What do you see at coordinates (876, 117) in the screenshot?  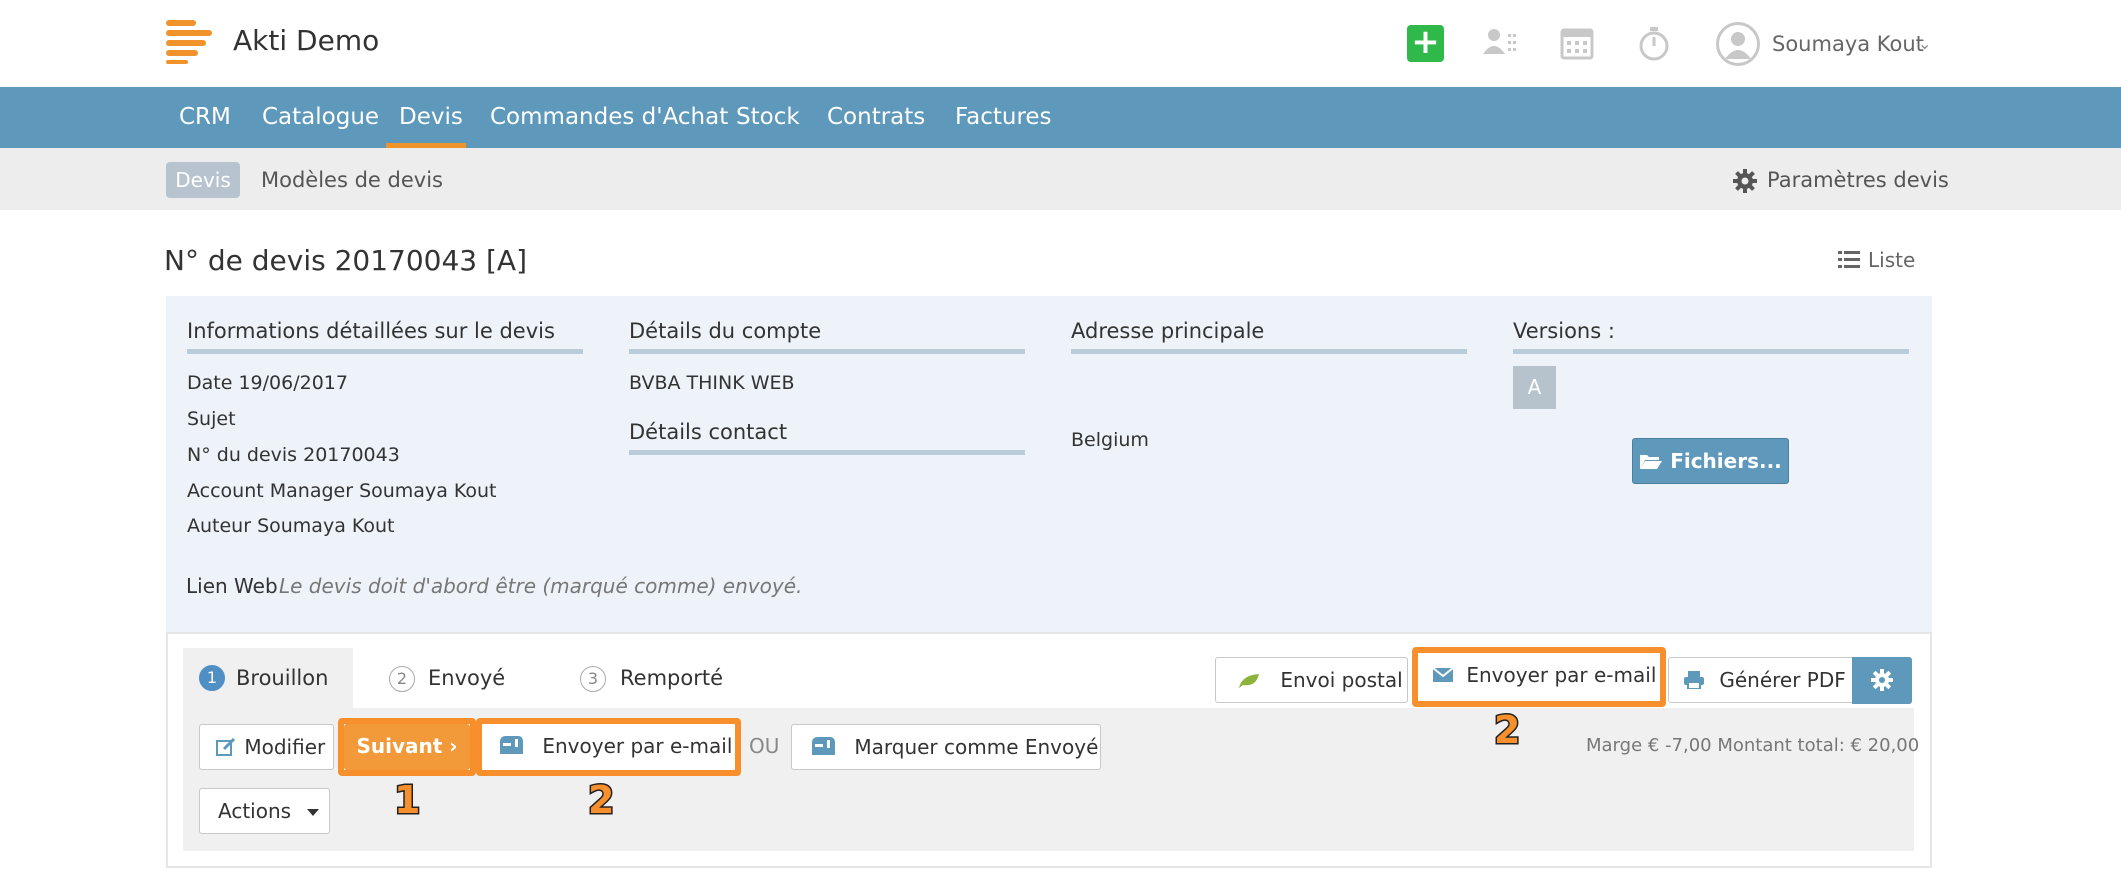 I see `nav-item-contrats: Contrats` at bounding box center [876, 117].